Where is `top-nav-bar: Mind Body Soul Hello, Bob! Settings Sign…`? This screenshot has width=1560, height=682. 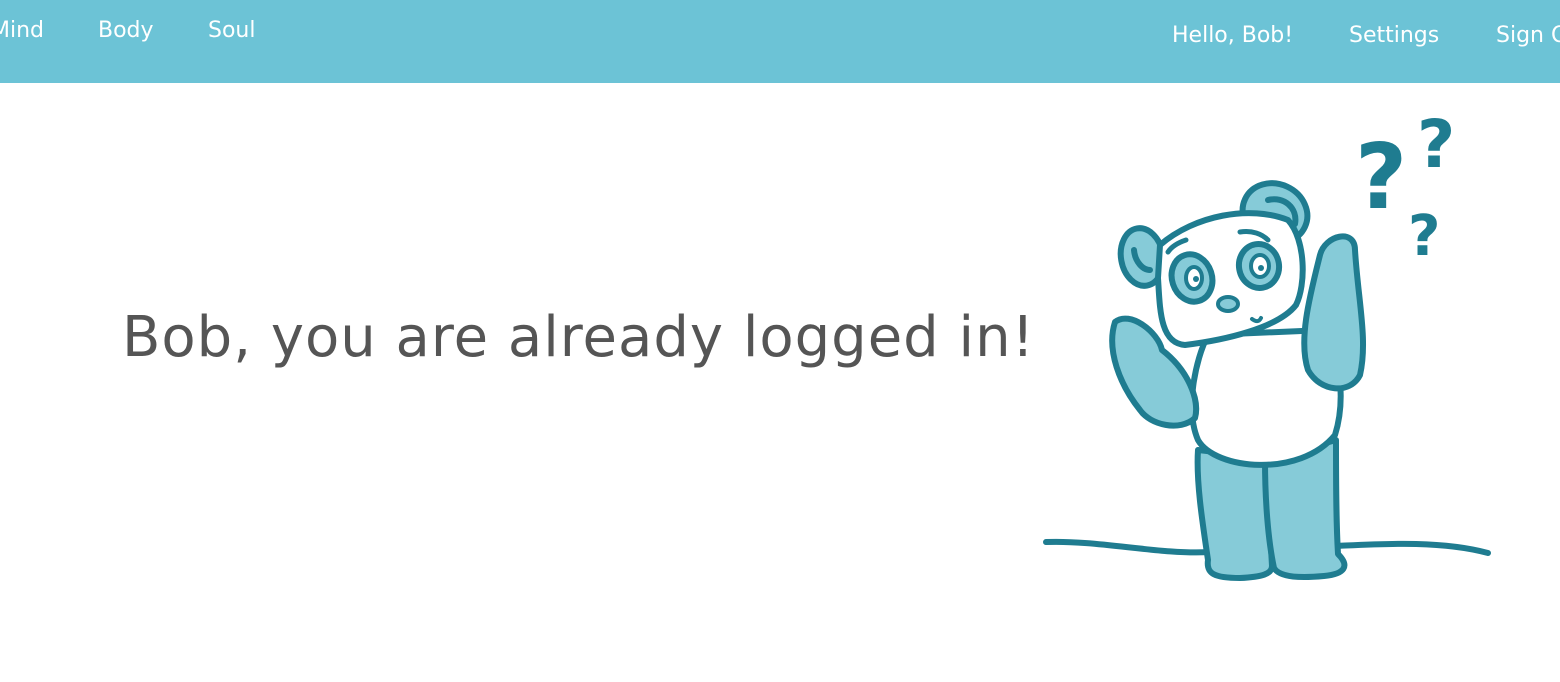
top-nav-bar: Mind Body Soul Hello, Bob! Settings Sign… is located at coordinates (780, 41).